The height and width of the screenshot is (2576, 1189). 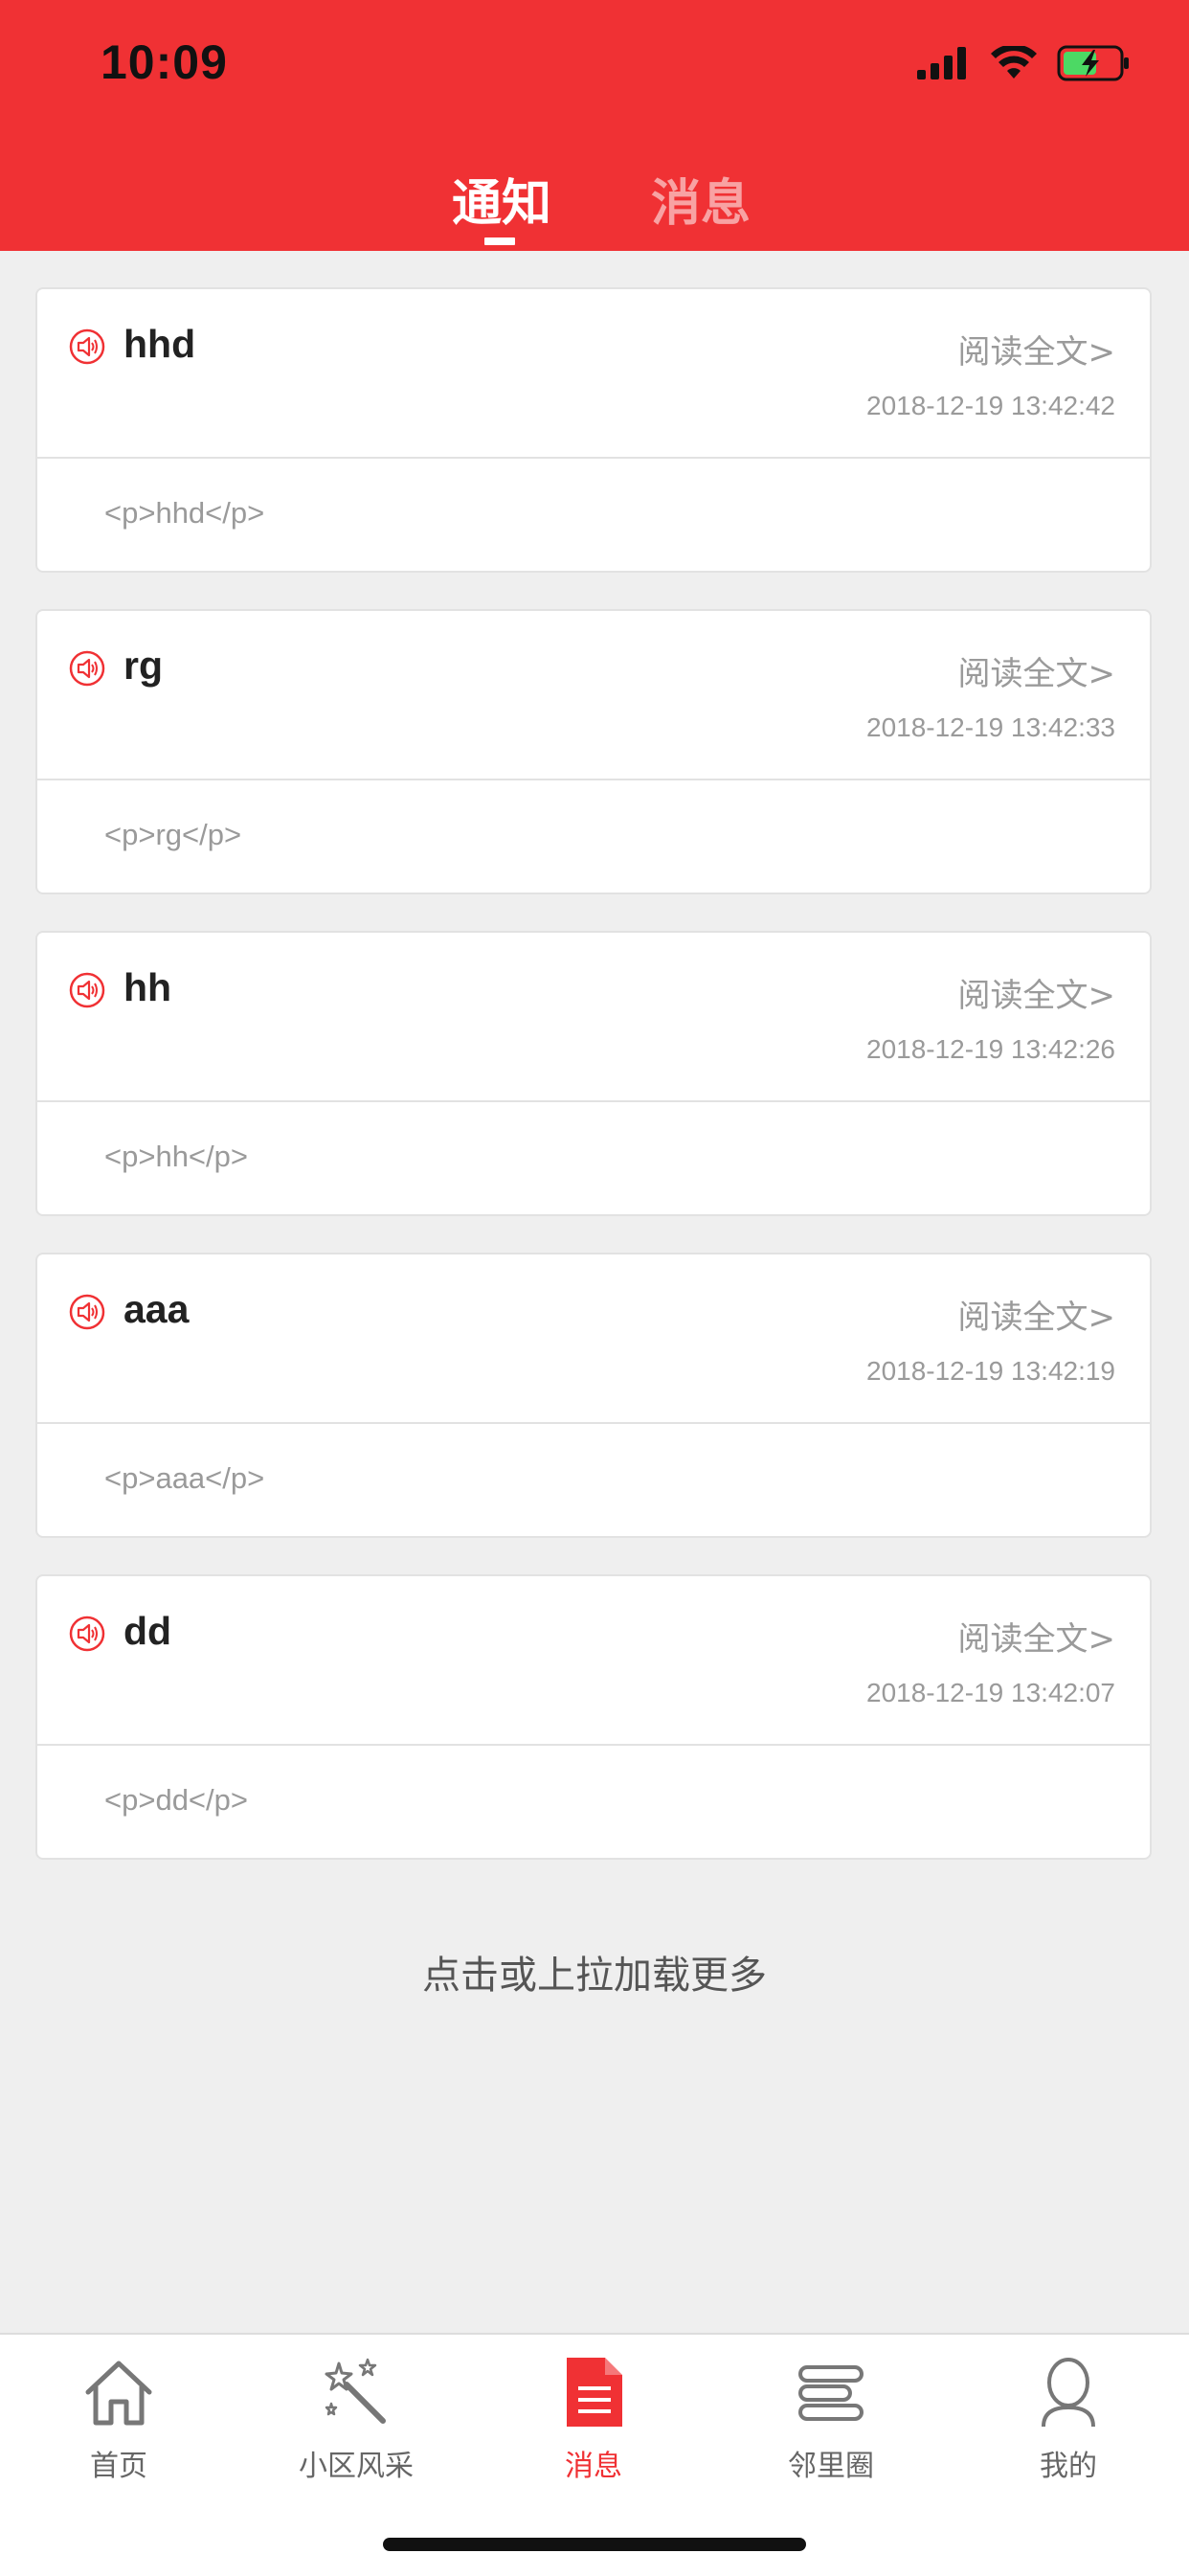 I want to click on wifi-icon, so click(x=1014, y=62).